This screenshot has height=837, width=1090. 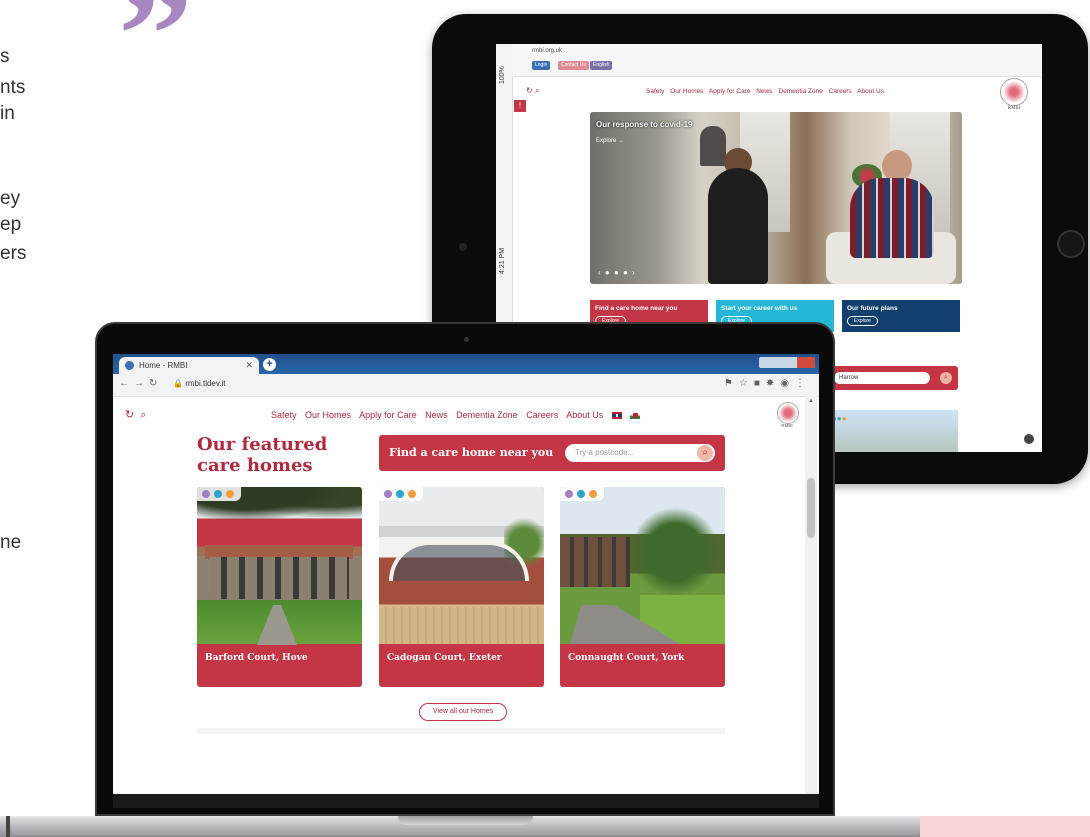 I want to click on tablet-logo, so click(x=1014, y=92).